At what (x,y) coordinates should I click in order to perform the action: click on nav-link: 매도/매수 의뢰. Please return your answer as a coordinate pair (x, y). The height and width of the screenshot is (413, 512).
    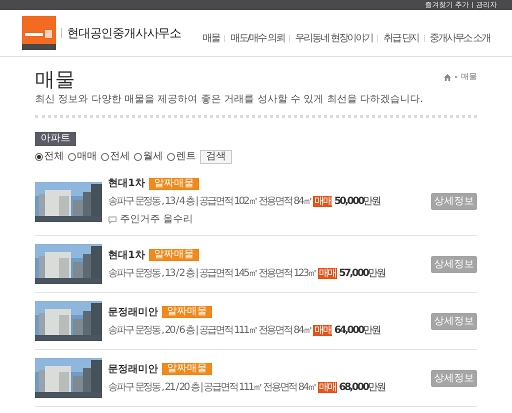
    Looking at the image, I should click on (257, 38).